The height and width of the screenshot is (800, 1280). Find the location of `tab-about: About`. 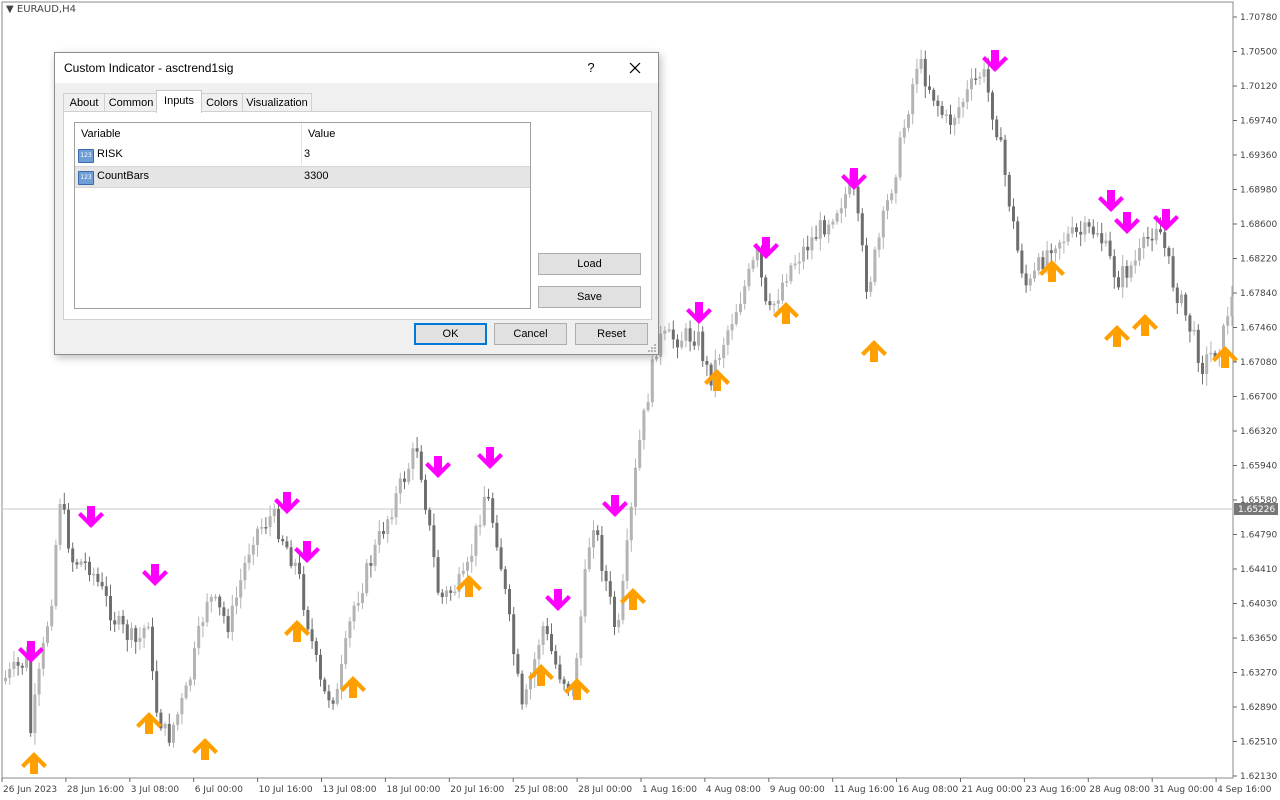

tab-about: About is located at coordinates (84, 102).